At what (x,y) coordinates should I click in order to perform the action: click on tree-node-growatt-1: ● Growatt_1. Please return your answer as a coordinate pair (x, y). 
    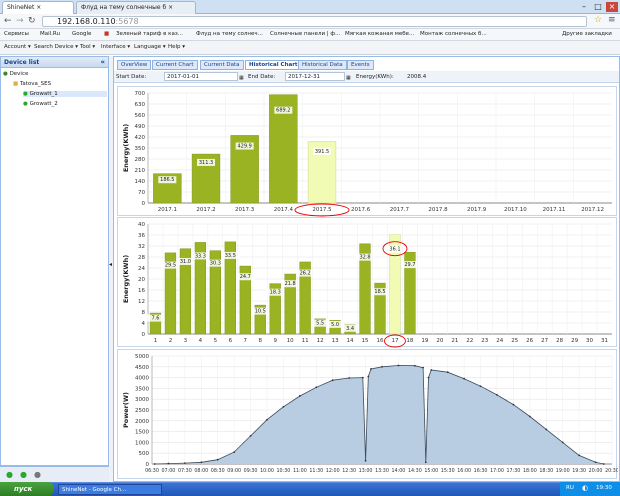
    Looking at the image, I should click on (65, 94).